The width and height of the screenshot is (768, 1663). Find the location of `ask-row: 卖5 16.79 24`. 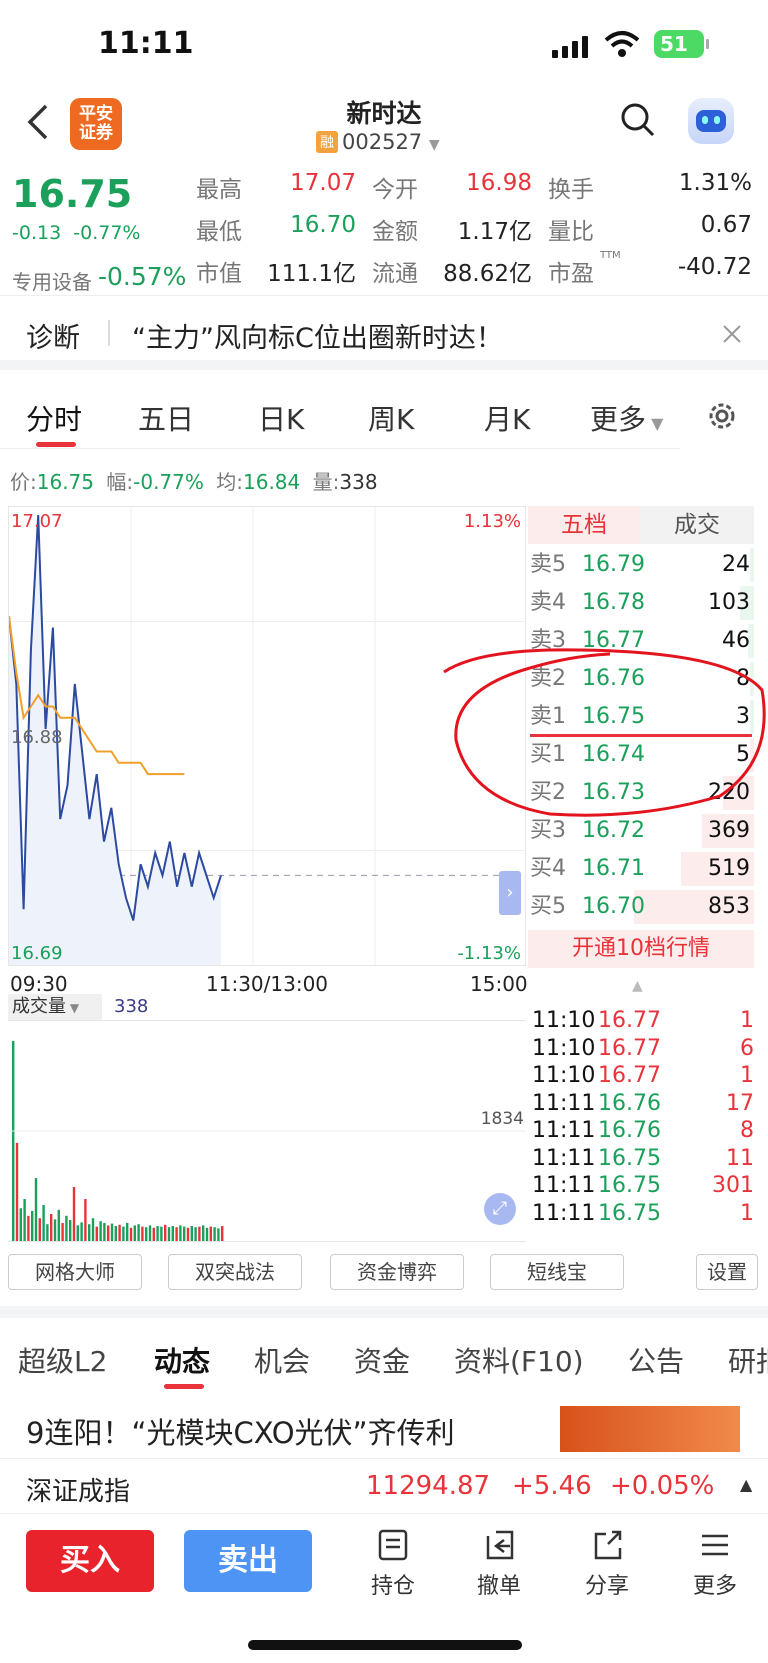

ask-row: 卖5 16.79 24 is located at coordinates (641, 565).